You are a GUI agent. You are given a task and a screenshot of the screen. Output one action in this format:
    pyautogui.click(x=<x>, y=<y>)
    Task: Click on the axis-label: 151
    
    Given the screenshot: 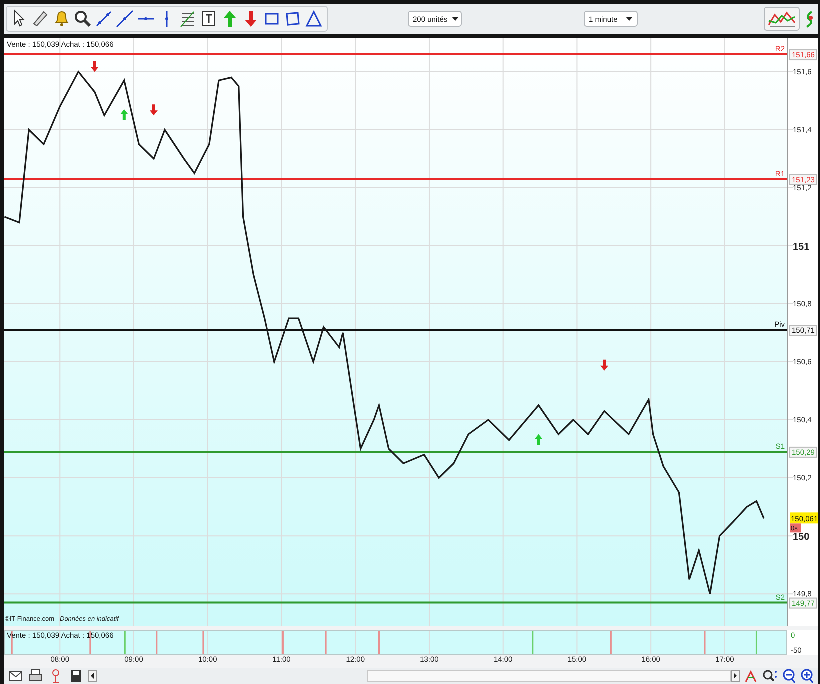 What is the action you would take?
    pyautogui.click(x=801, y=247)
    